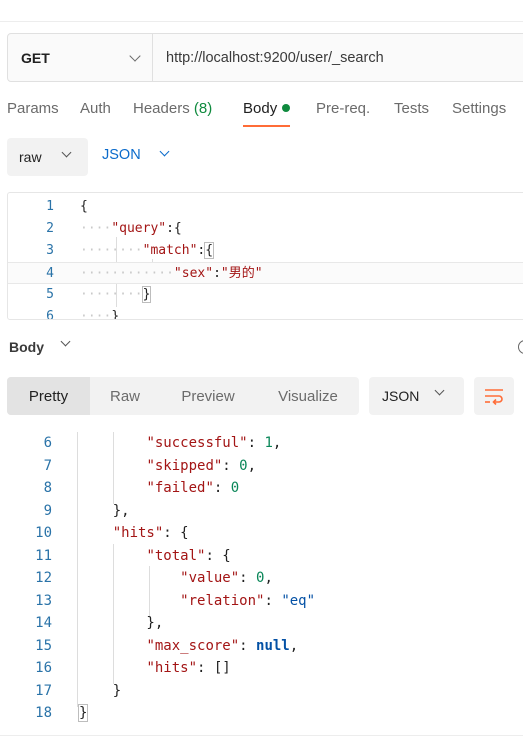 Image resolution: width=523 pixels, height=748 pixels. What do you see at coordinates (116, 294) in the screenshot?
I see `code-text: ········}` at bounding box center [116, 294].